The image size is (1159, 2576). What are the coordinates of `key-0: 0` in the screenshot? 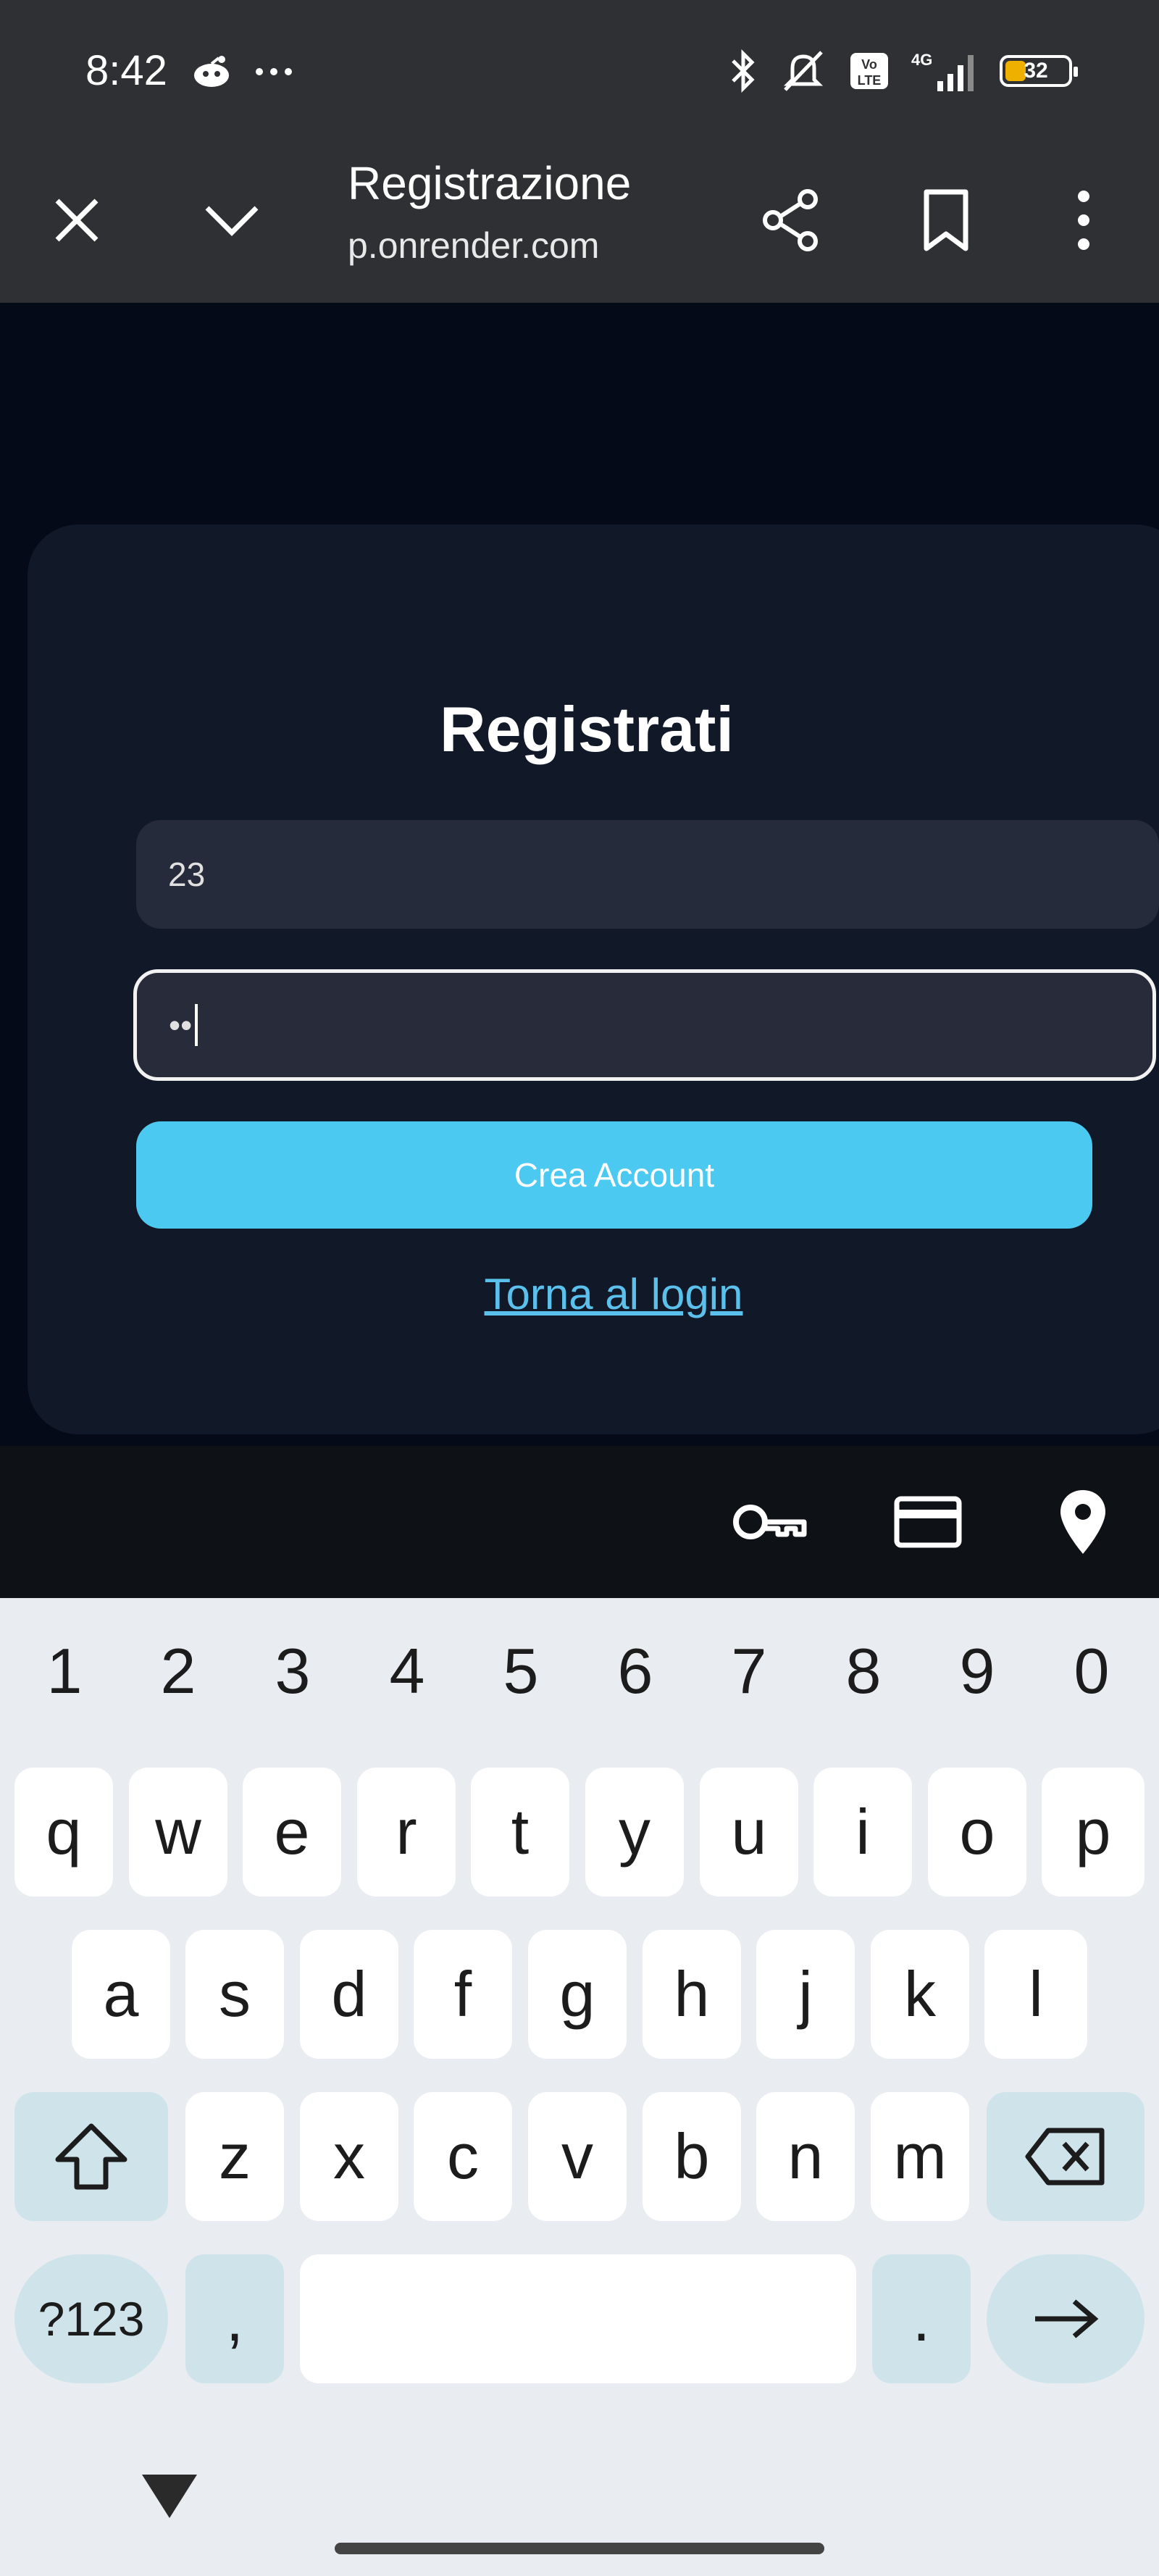 It's located at (1091, 1671).